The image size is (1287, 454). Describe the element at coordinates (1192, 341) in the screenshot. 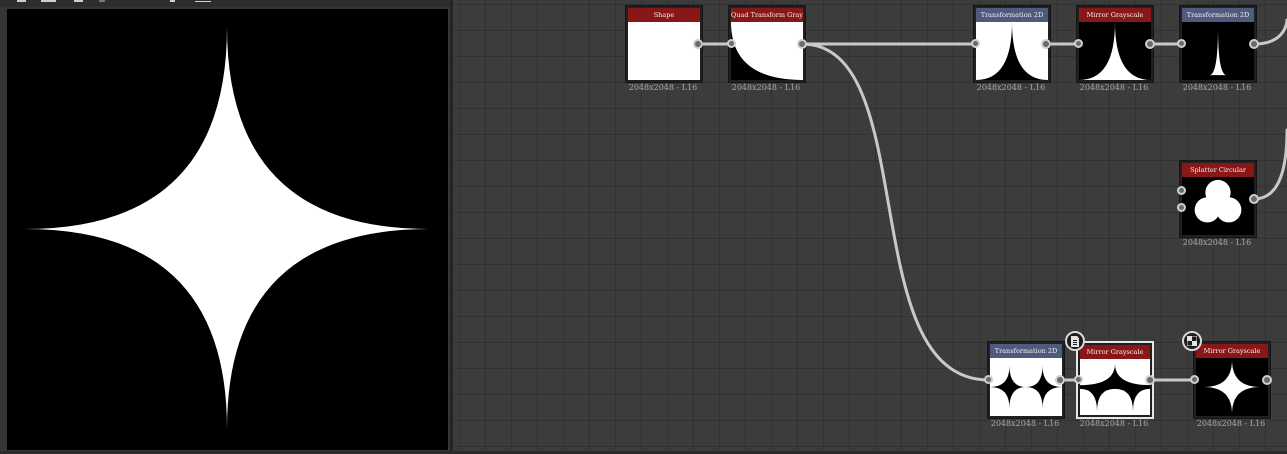

I see `checker-icon` at that location.